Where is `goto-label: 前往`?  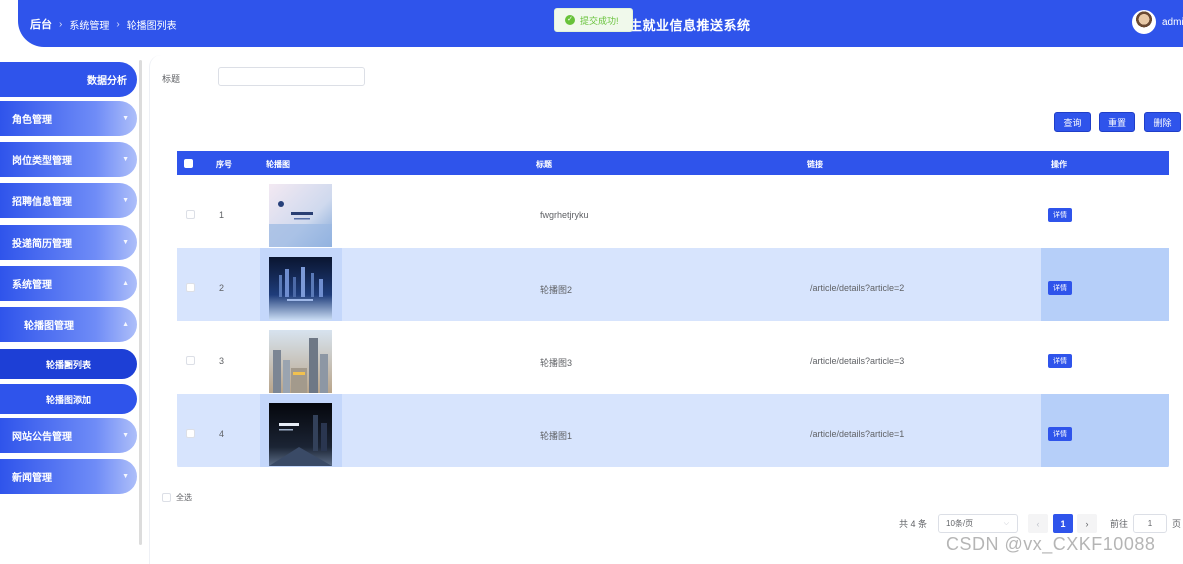
goto-label: 前往 is located at coordinates (1119, 523).